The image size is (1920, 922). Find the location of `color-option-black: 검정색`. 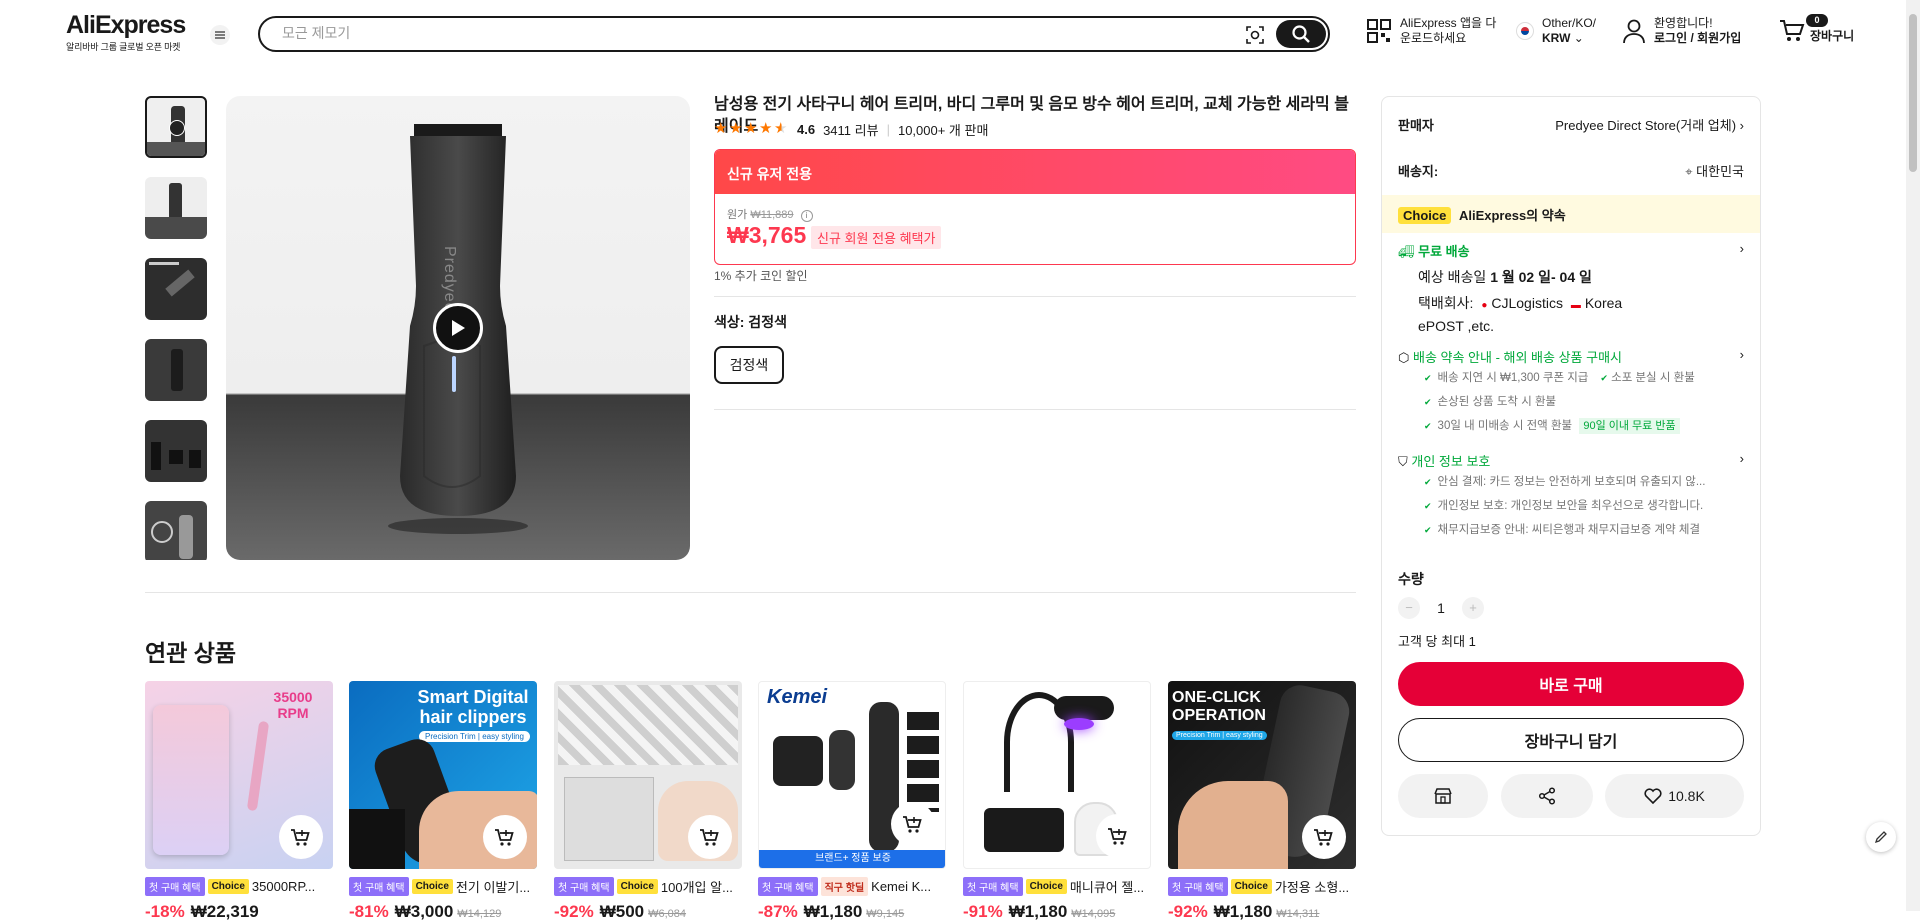

color-option-black: 검정색 is located at coordinates (749, 365).